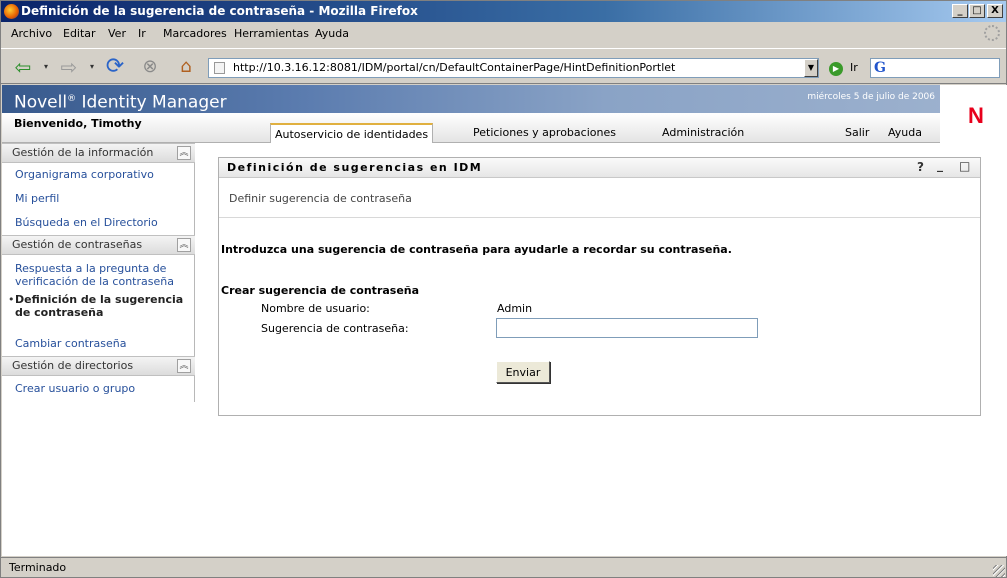 This screenshot has height=578, width=1007. I want to click on status-bar: Terminado, so click(503, 567).